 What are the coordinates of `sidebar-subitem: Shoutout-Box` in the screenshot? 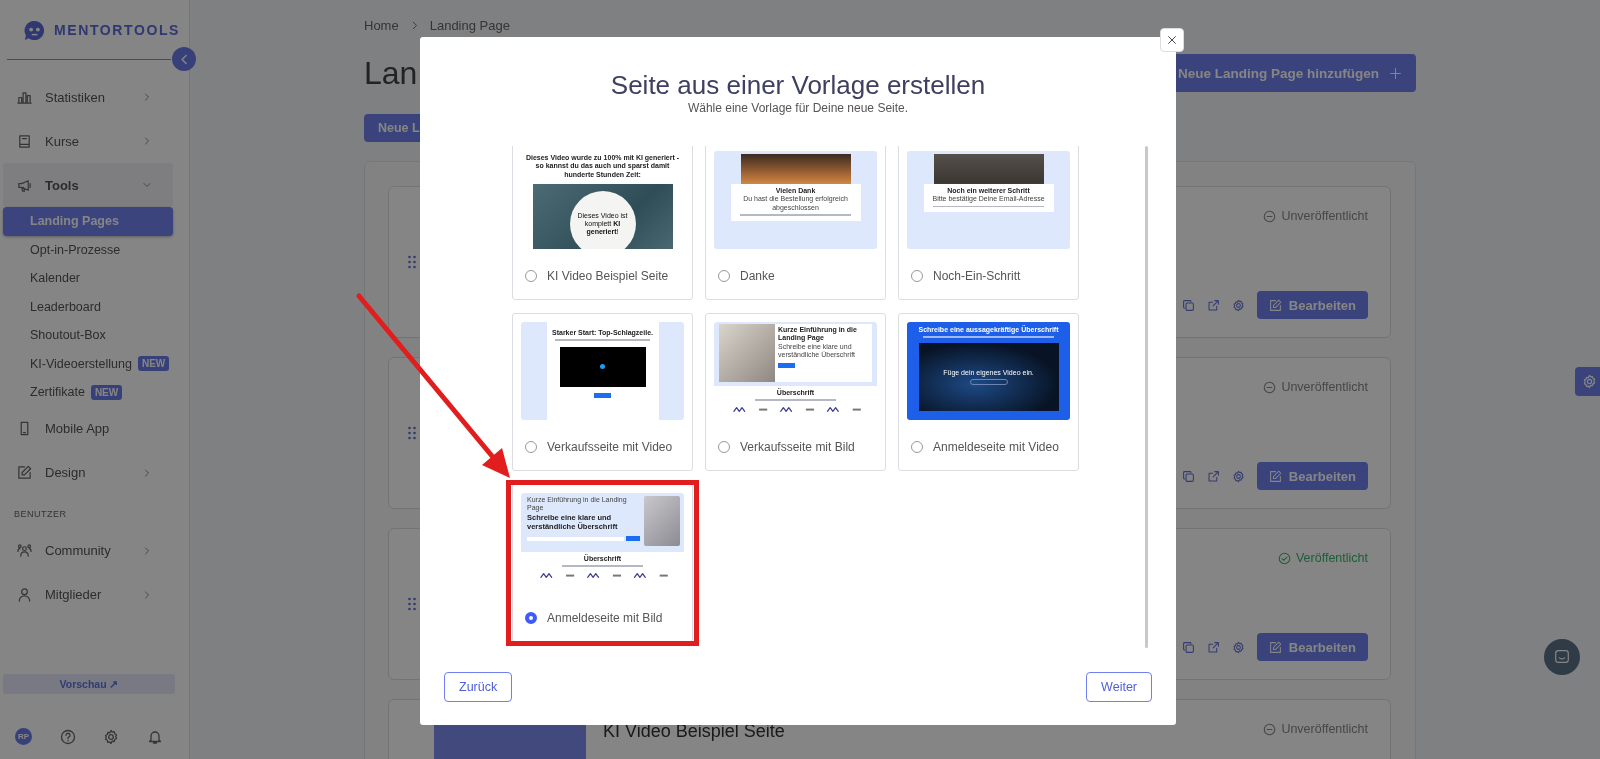 It's located at (88, 335).